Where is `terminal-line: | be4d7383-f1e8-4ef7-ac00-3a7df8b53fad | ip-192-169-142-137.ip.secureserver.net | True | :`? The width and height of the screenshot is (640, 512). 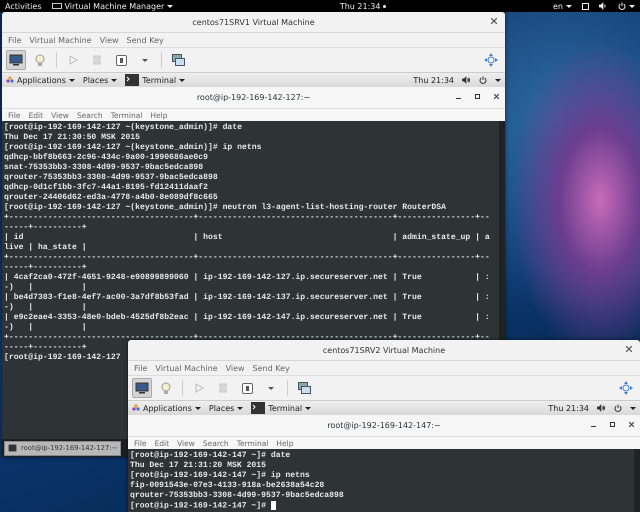 terminal-line: | be4d7383-f1e8-4ef7-ac00-3a7df8b53fad | ip-192-169-142-137.ip.secureserver.net | True | : is located at coordinates (247, 298).